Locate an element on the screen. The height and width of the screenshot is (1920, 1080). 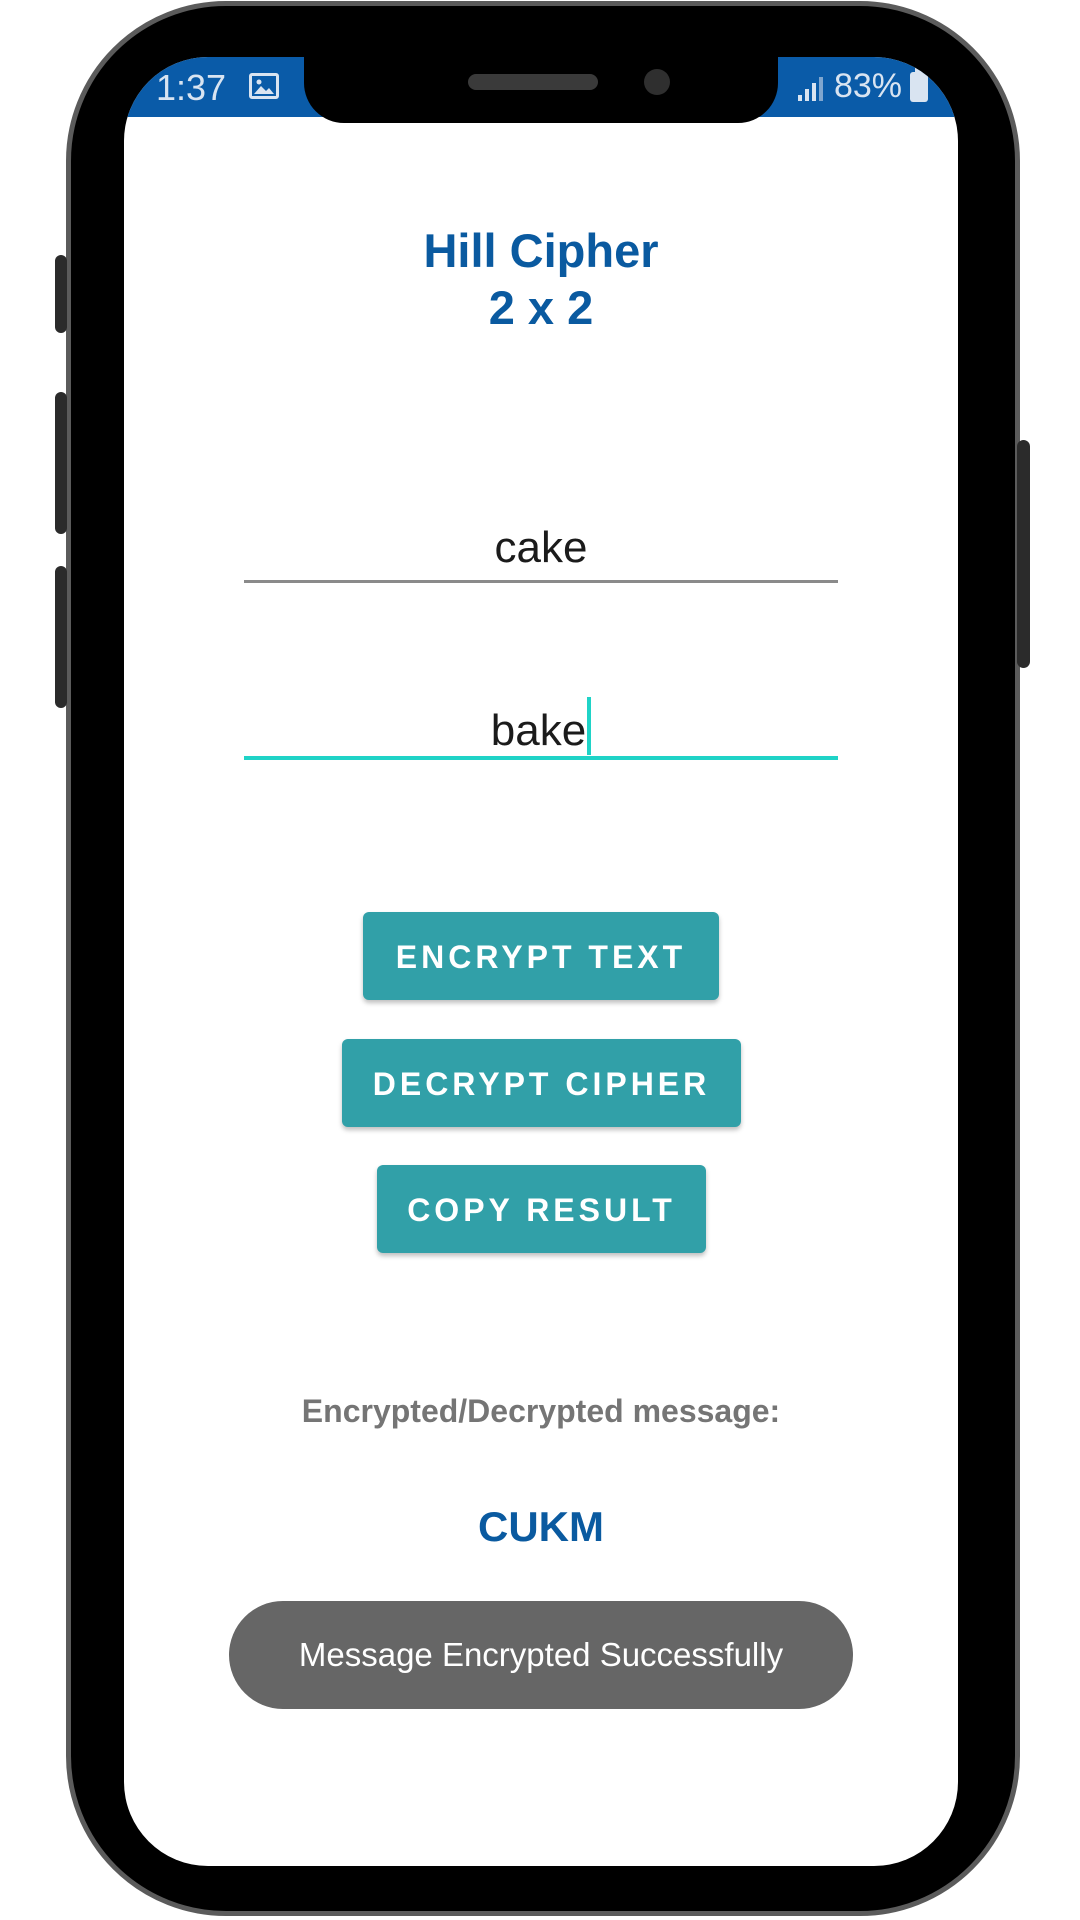
phone-side-button-volume-down is located at coordinates (61, 637).